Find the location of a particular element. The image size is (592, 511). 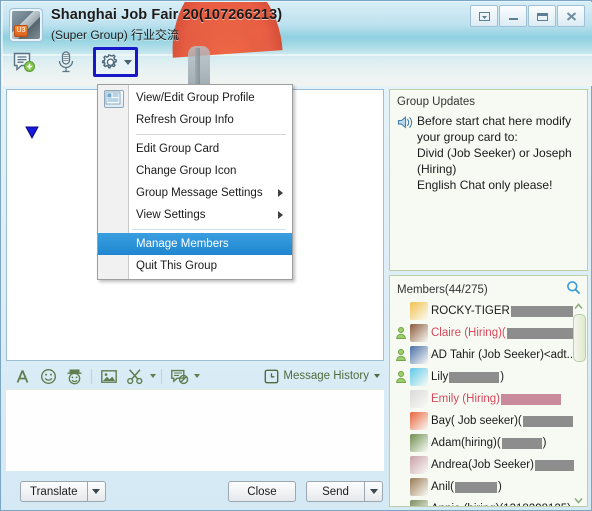

group-subtitle: (Super Group) 行业交流 is located at coordinates (115, 35).